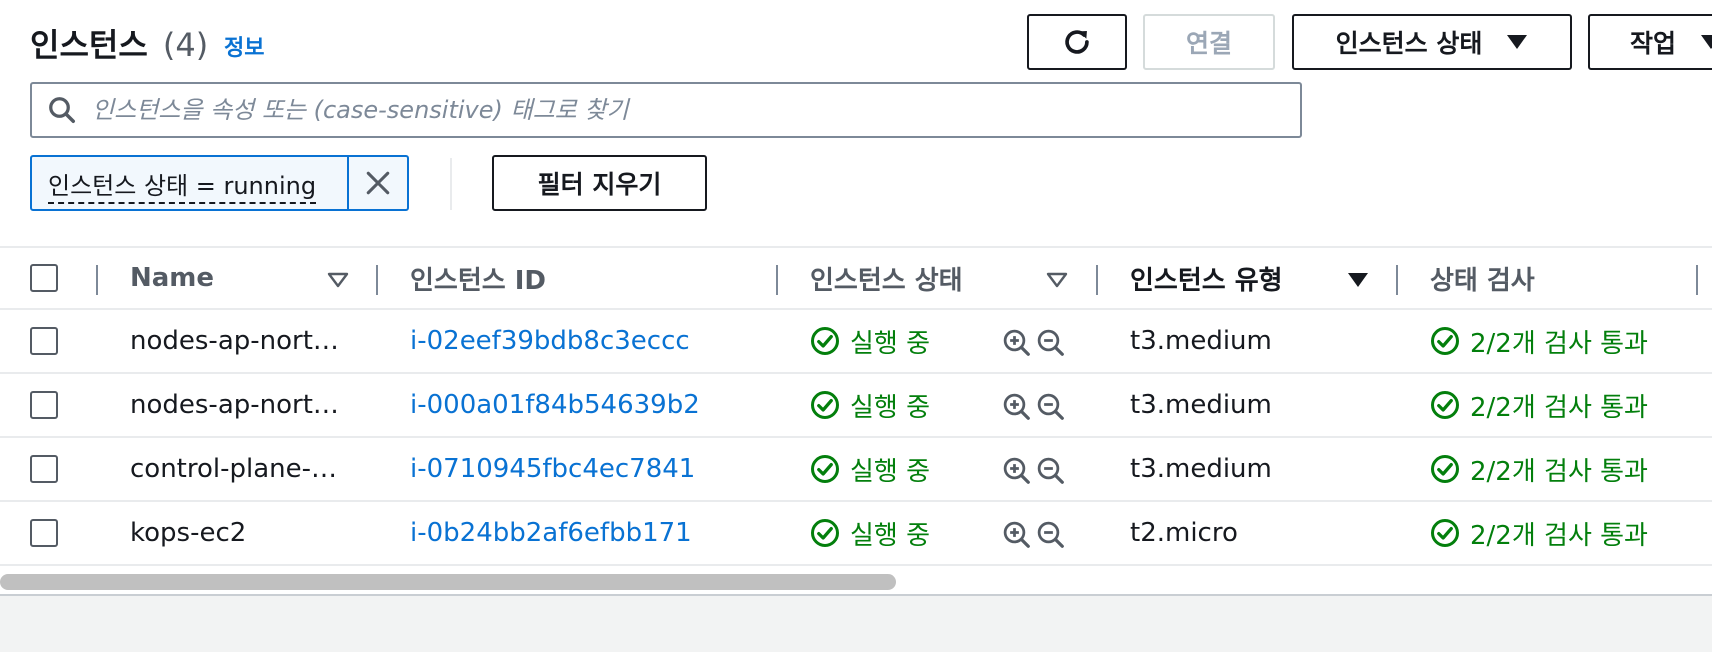 This screenshot has height=652, width=1712. I want to click on filter-token-remove-button, so click(377, 183).